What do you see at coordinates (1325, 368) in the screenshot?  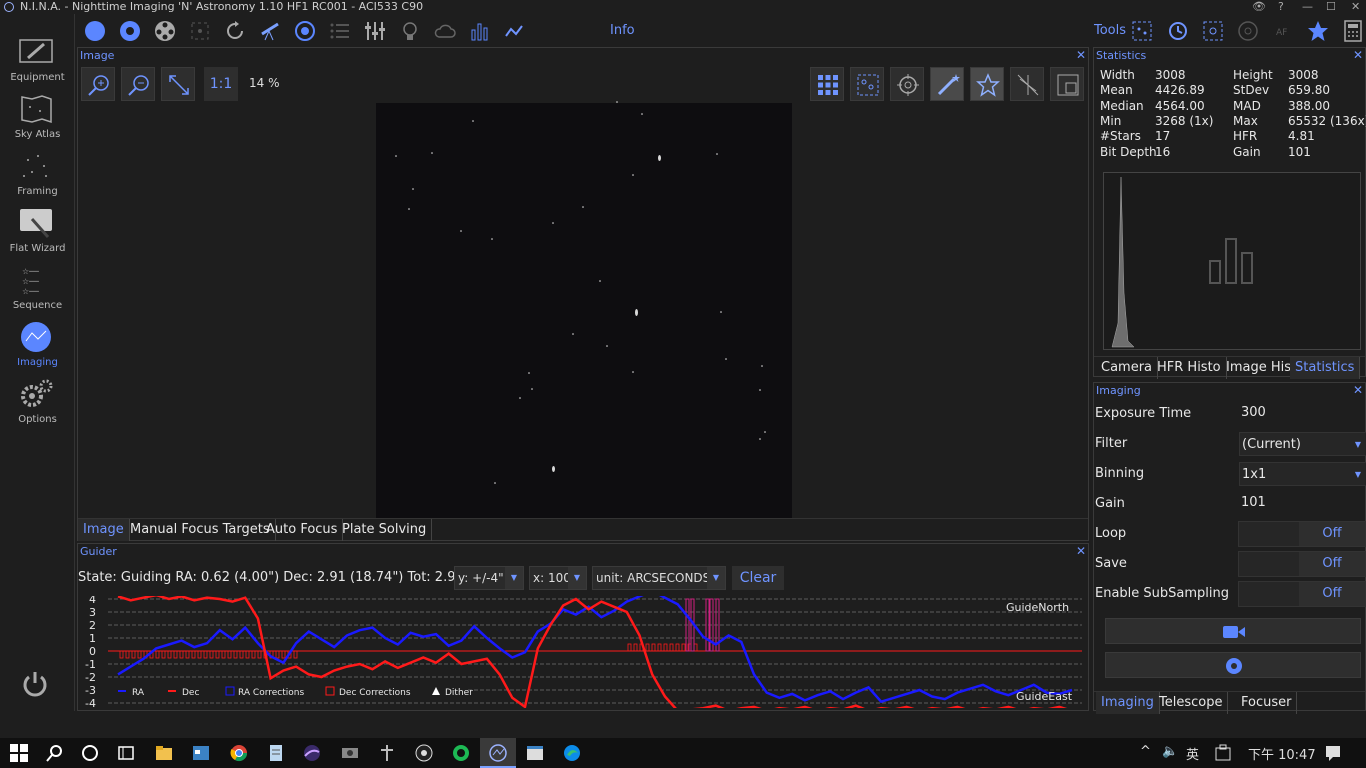 I see `tab-statistics: Statistics` at bounding box center [1325, 368].